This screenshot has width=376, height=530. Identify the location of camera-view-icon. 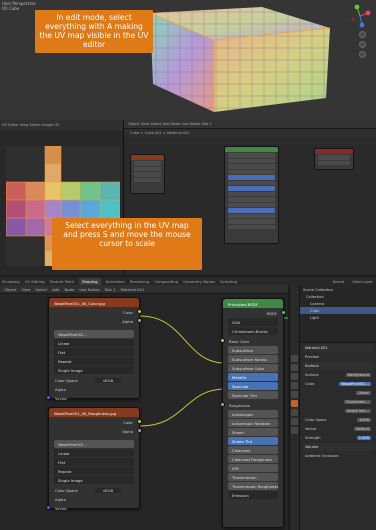
(362, 54).